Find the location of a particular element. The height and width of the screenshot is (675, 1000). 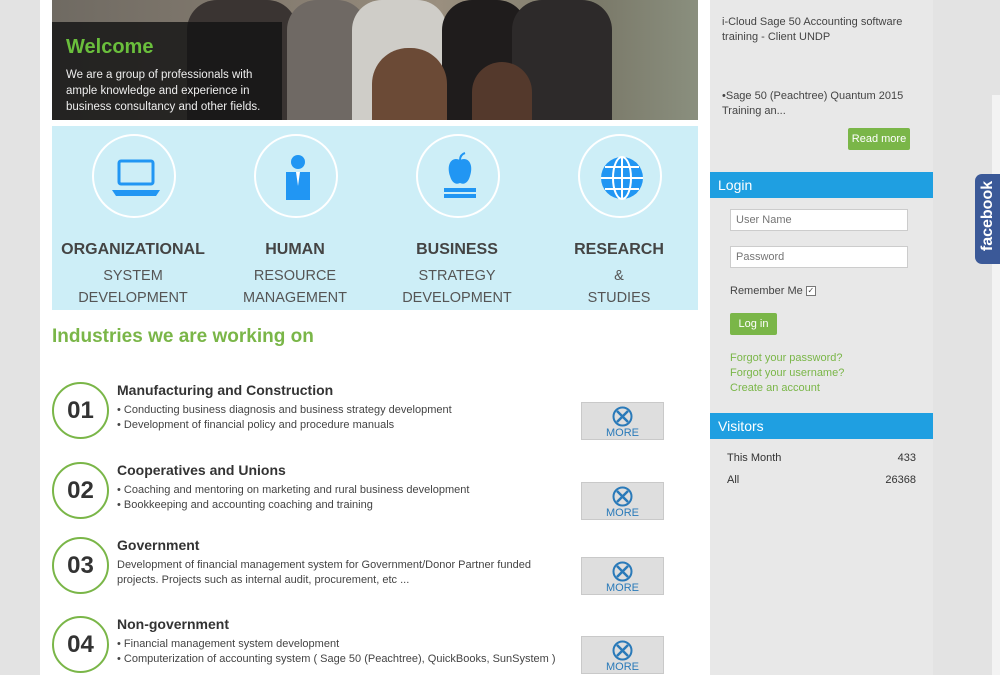

laptop-icon is located at coordinates (136, 177).